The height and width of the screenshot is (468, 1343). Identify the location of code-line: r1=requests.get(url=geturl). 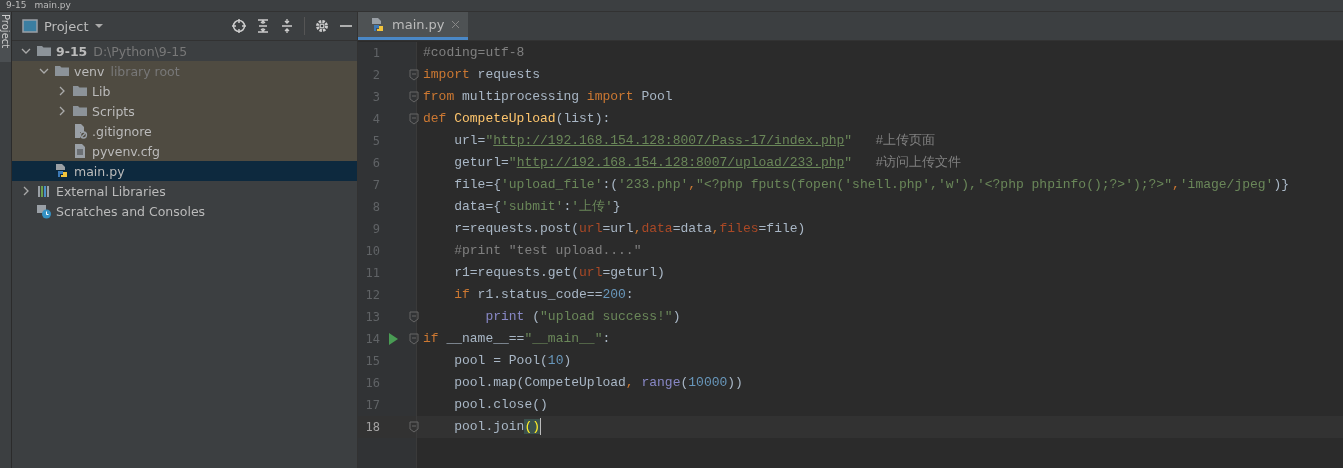
(559, 273).